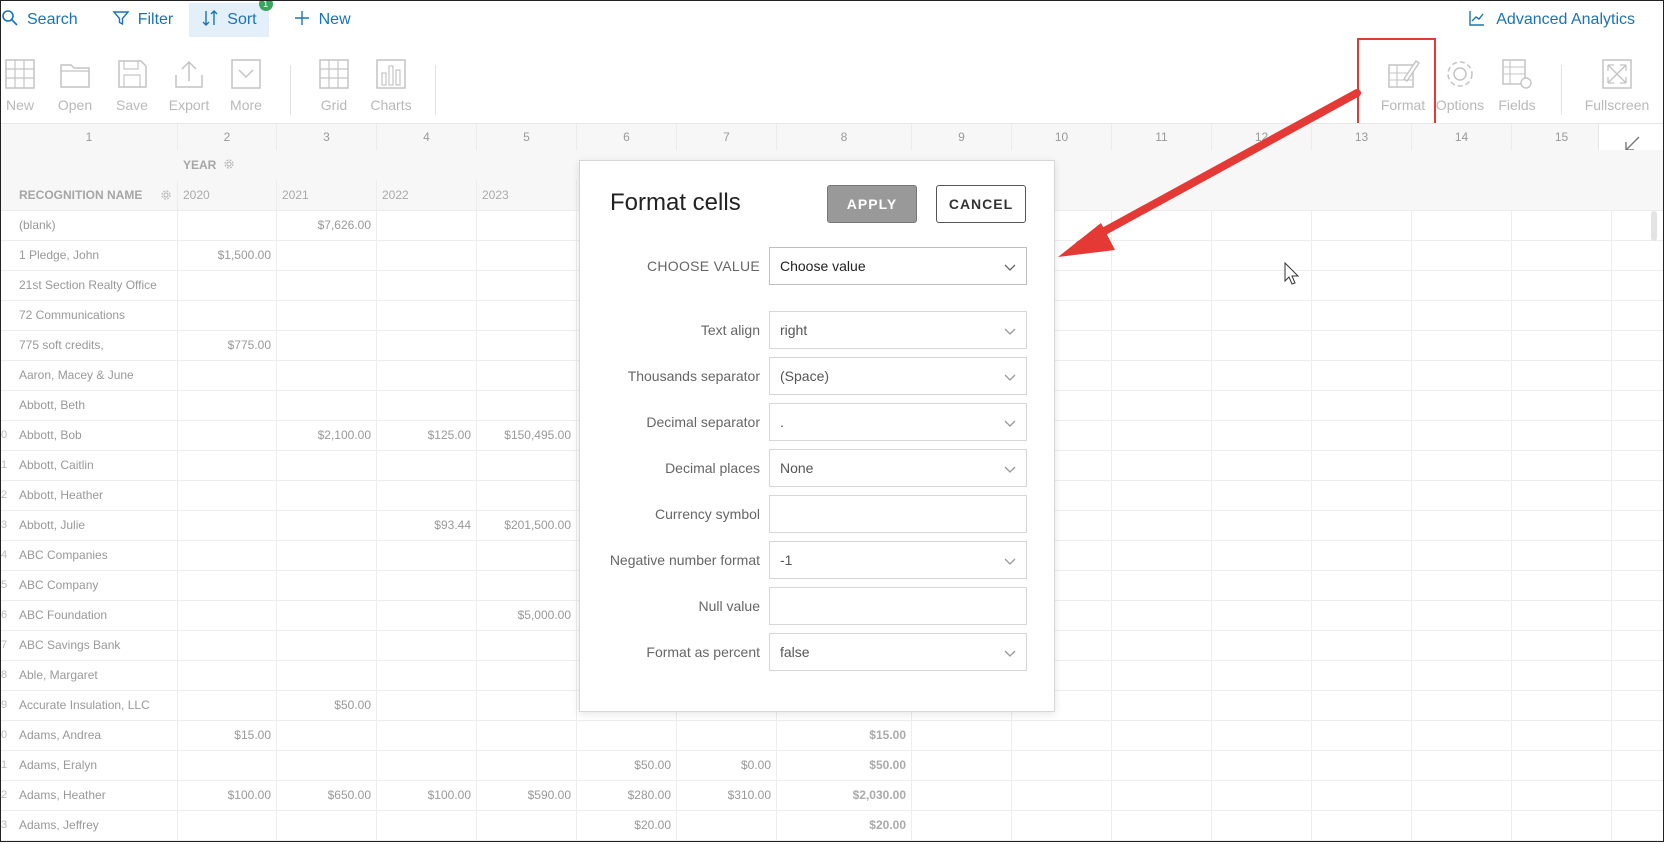  What do you see at coordinates (1654, 226) in the screenshot?
I see `vertical-scrollbar` at bounding box center [1654, 226].